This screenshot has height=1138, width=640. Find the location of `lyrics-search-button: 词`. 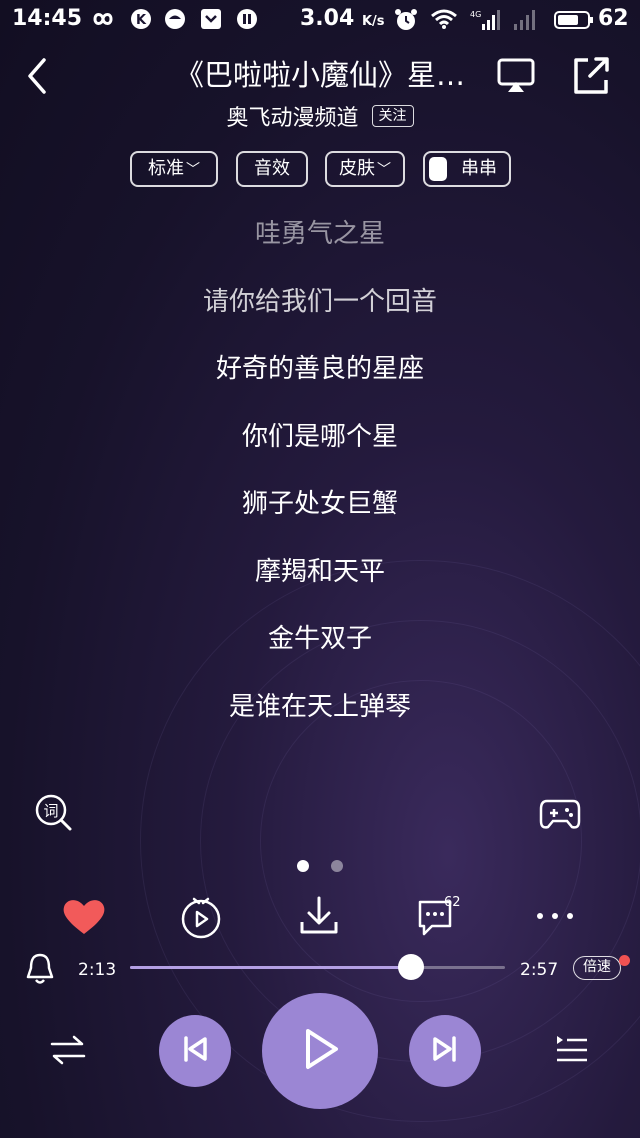

lyrics-search-button: 词 is located at coordinates (54, 815).